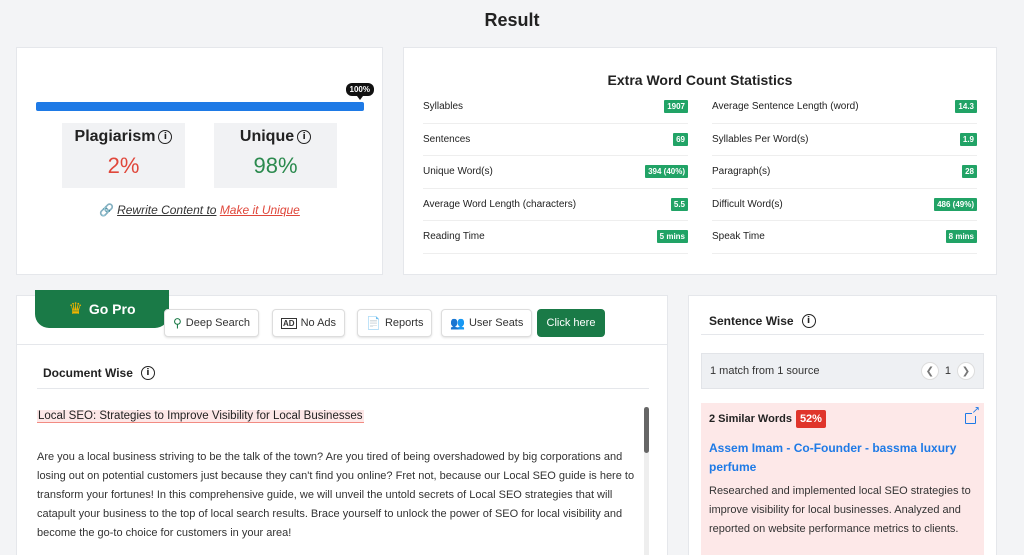  I want to click on stat-row: Average Sentence Length (word) 14.3, so click(844, 107).